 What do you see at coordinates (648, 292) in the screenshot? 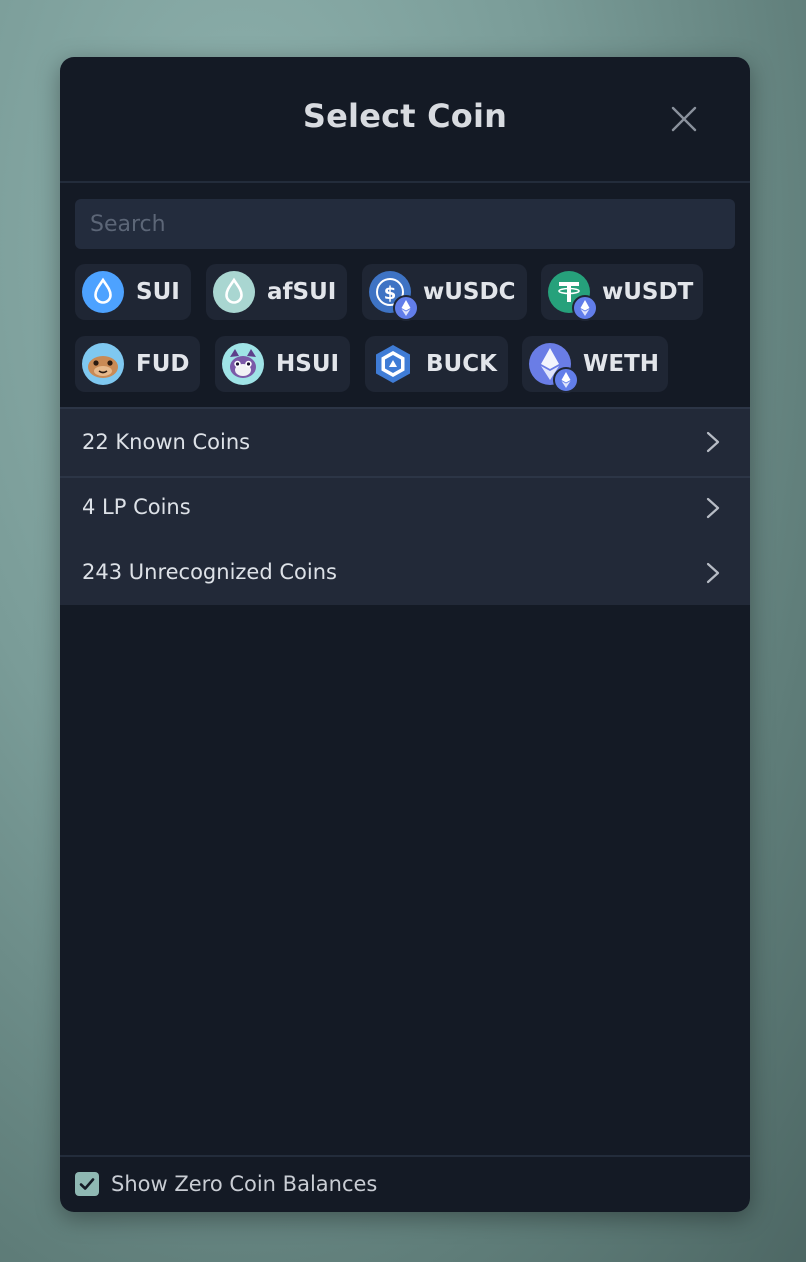
I see `coin-symbol: wUSDT` at bounding box center [648, 292].